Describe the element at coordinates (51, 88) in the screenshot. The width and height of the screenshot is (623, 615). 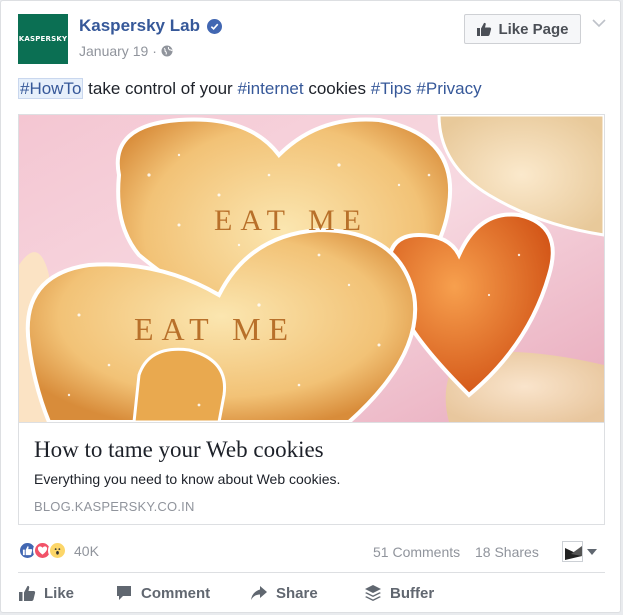
I see `hashtag-howto: #HowTo` at that location.